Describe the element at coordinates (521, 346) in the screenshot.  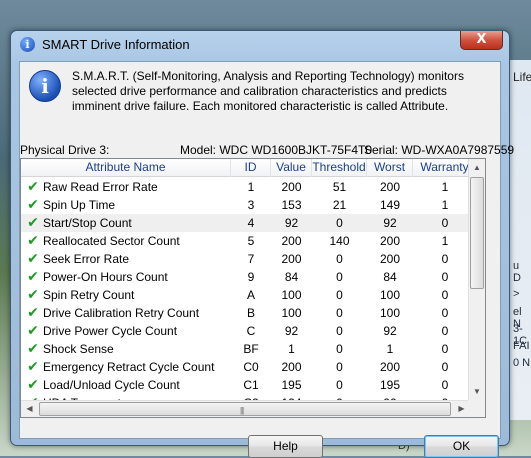
I see `background-fragment: FAI` at that location.